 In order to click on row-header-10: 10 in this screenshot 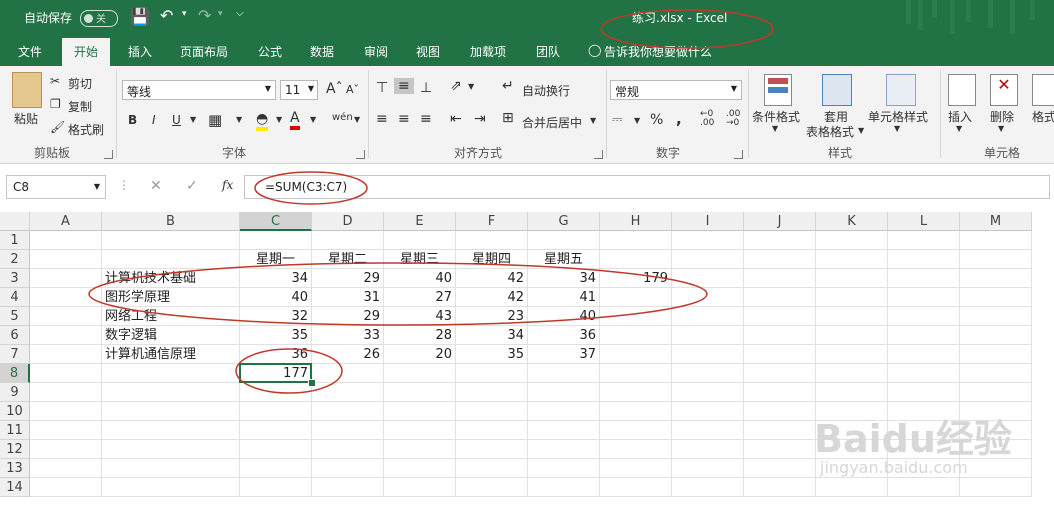, I will do `click(15, 411)`.